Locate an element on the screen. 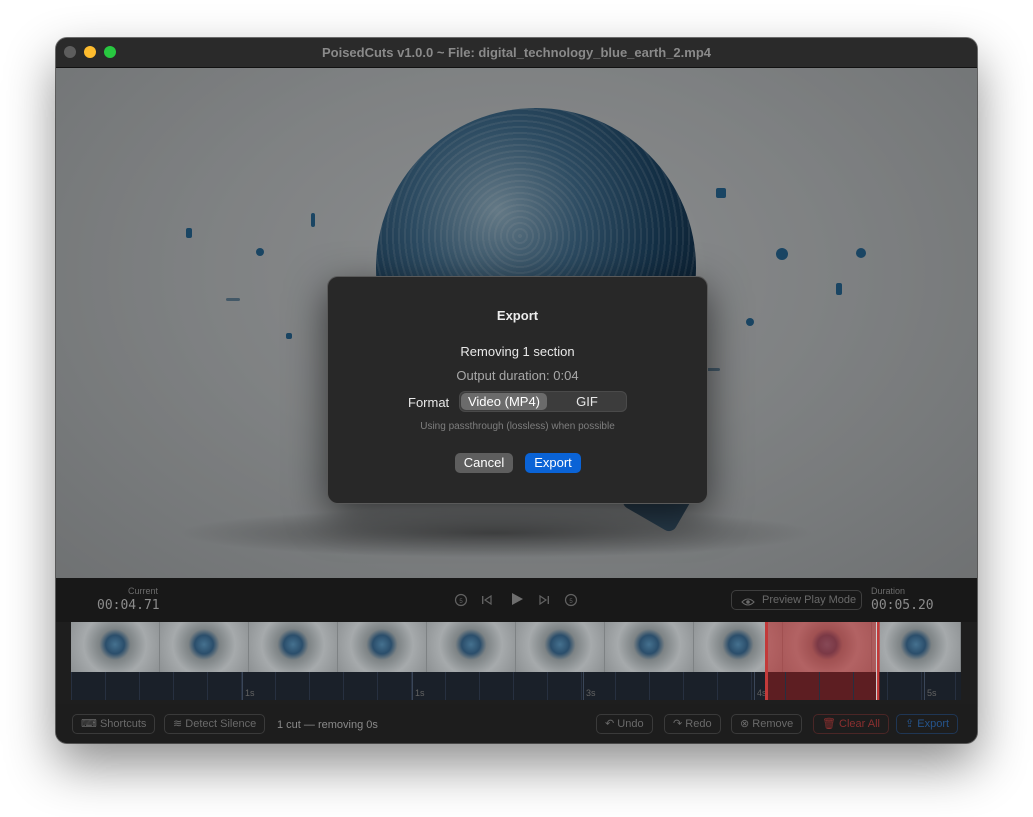  clear-all-label: Clear All is located at coordinates (859, 724).